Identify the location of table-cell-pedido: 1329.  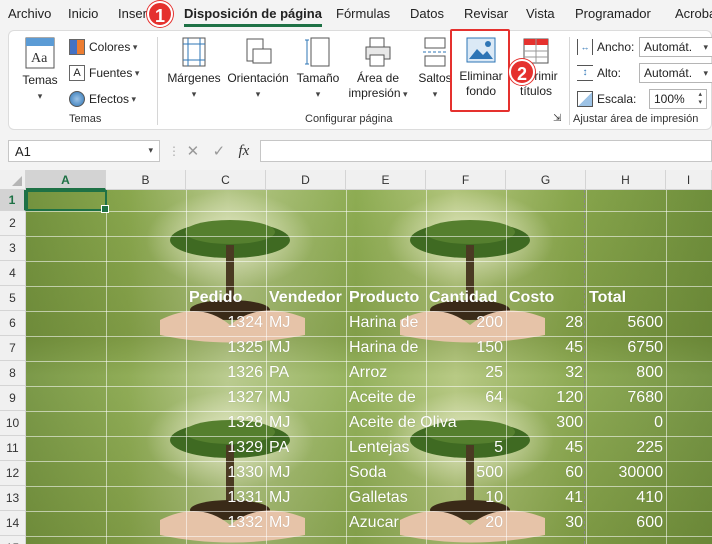
(226, 448).